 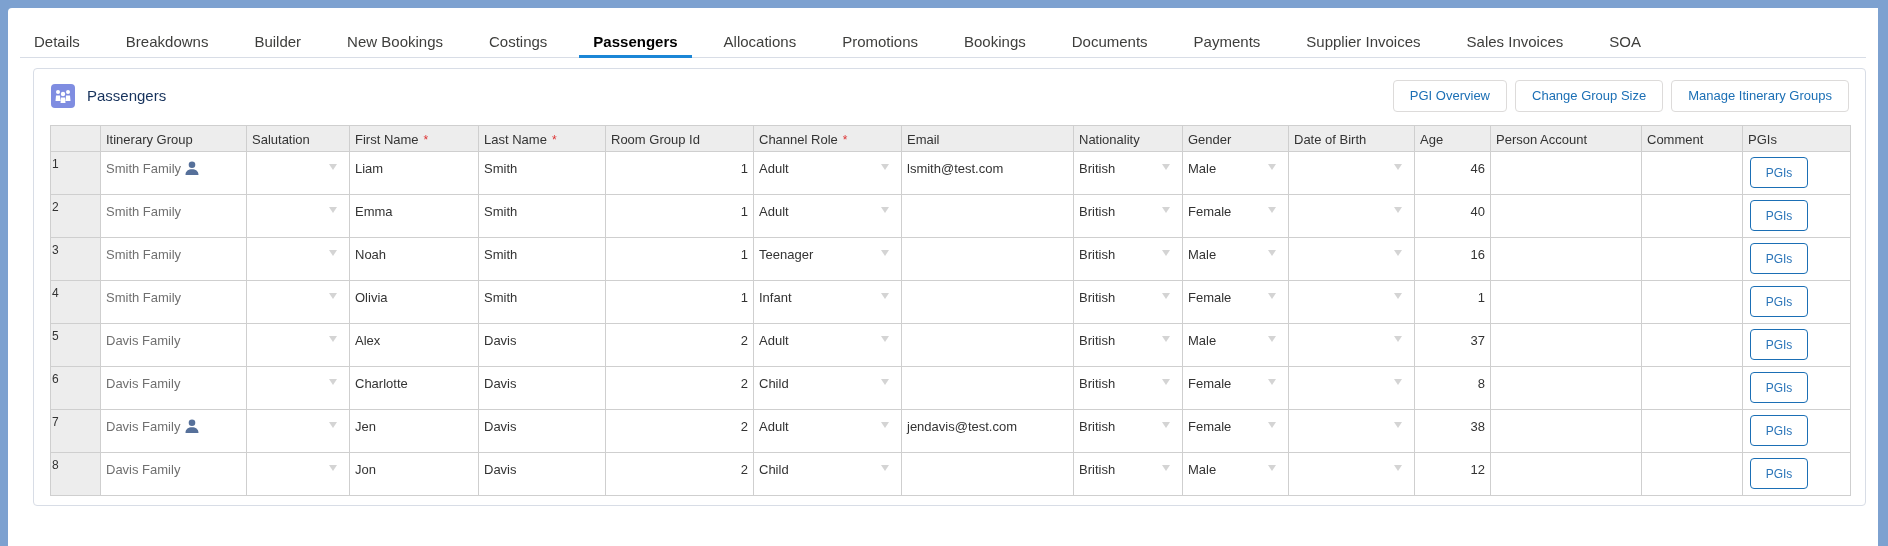 I want to click on table-cell-text: 8, so click(x=1481, y=384).